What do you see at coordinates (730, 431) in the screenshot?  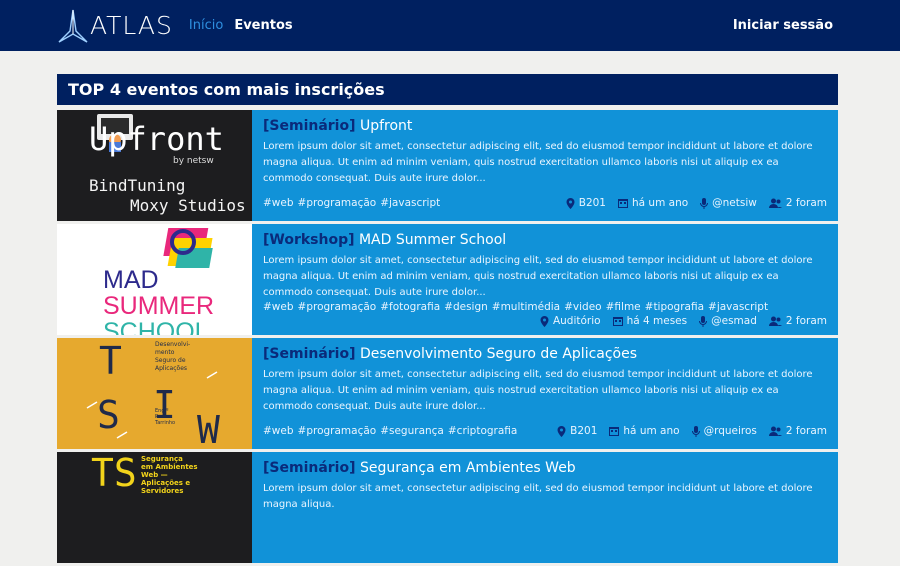 I see `speaker-text: @rqueiros` at bounding box center [730, 431].